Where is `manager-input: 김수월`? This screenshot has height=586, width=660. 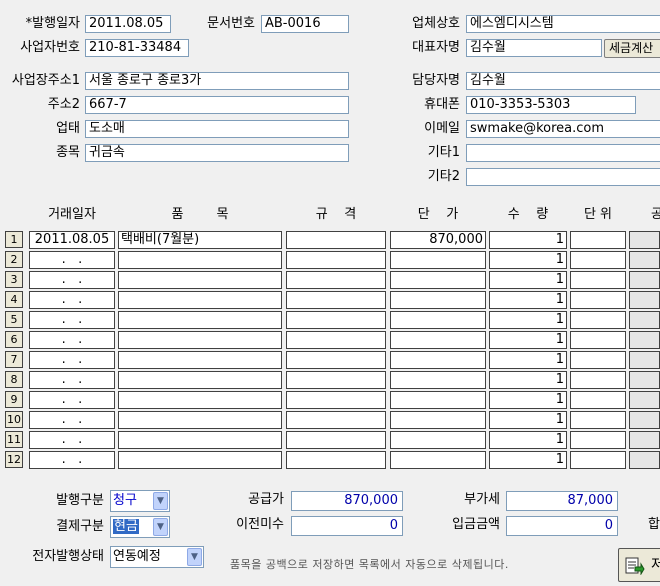 manager-input: 김수월 is located at coordinates (563, 81).